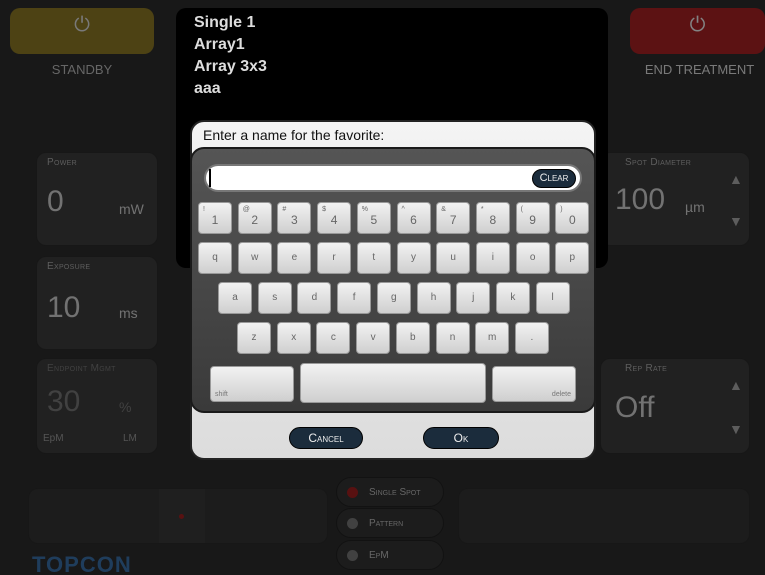 This screenshot has height=575, width=765. What do you see at coordinates (207, 89) in the screenshot?
I see `favorite-item: aaa` at bounding box center [207, 89].